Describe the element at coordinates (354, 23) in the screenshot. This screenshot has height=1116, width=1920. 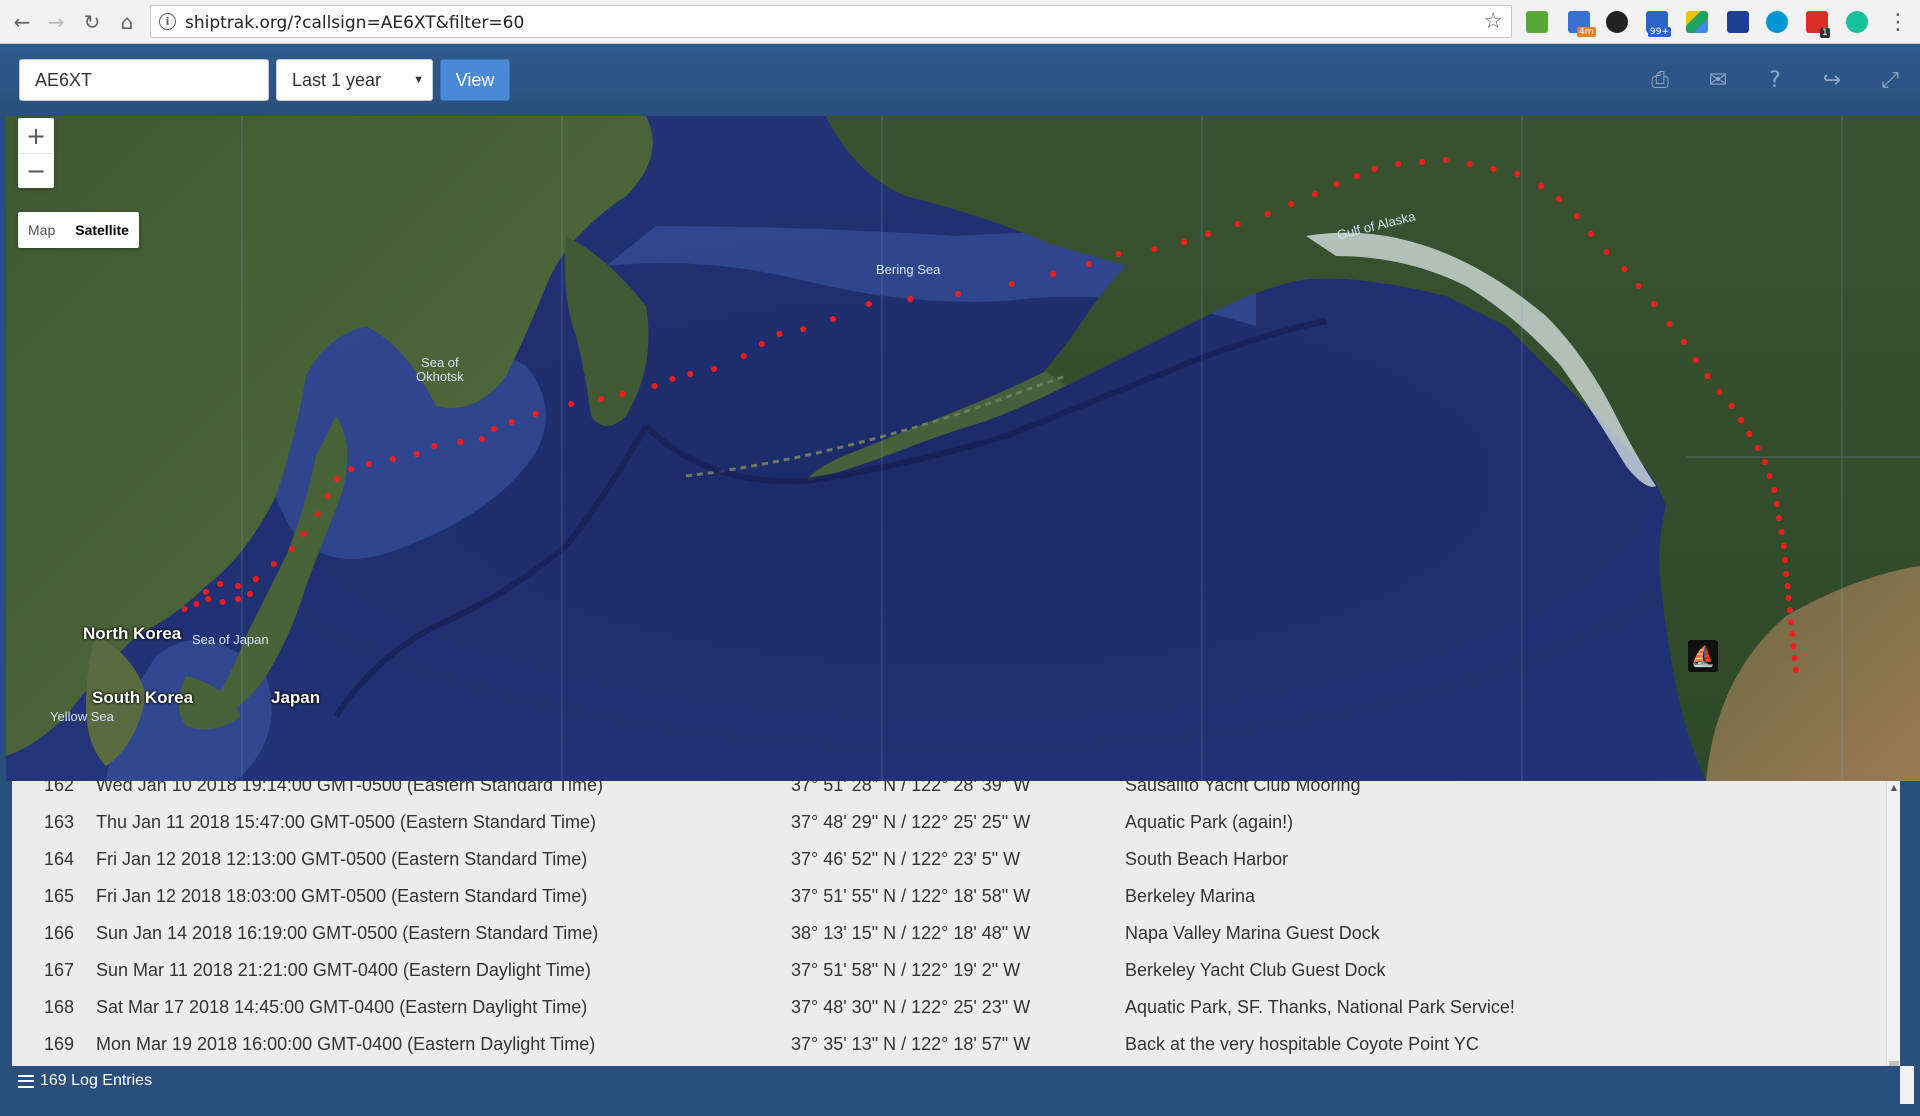
I see `url-text: shiptrak.org/?callsign=AE6XT&filter=60` at that location.